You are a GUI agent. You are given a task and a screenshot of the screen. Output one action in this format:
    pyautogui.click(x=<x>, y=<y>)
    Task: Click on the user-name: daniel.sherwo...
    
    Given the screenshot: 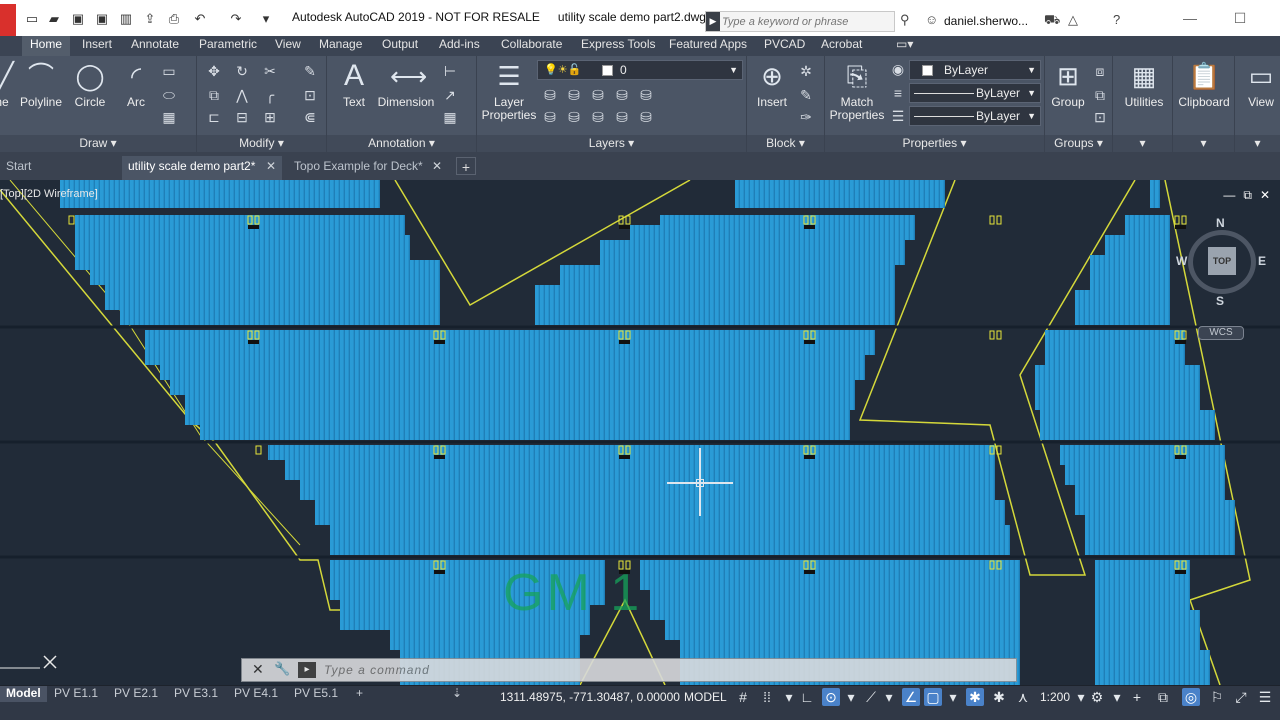 What is the action you would take?
    pyautogui.click(x=986, y=21)
    